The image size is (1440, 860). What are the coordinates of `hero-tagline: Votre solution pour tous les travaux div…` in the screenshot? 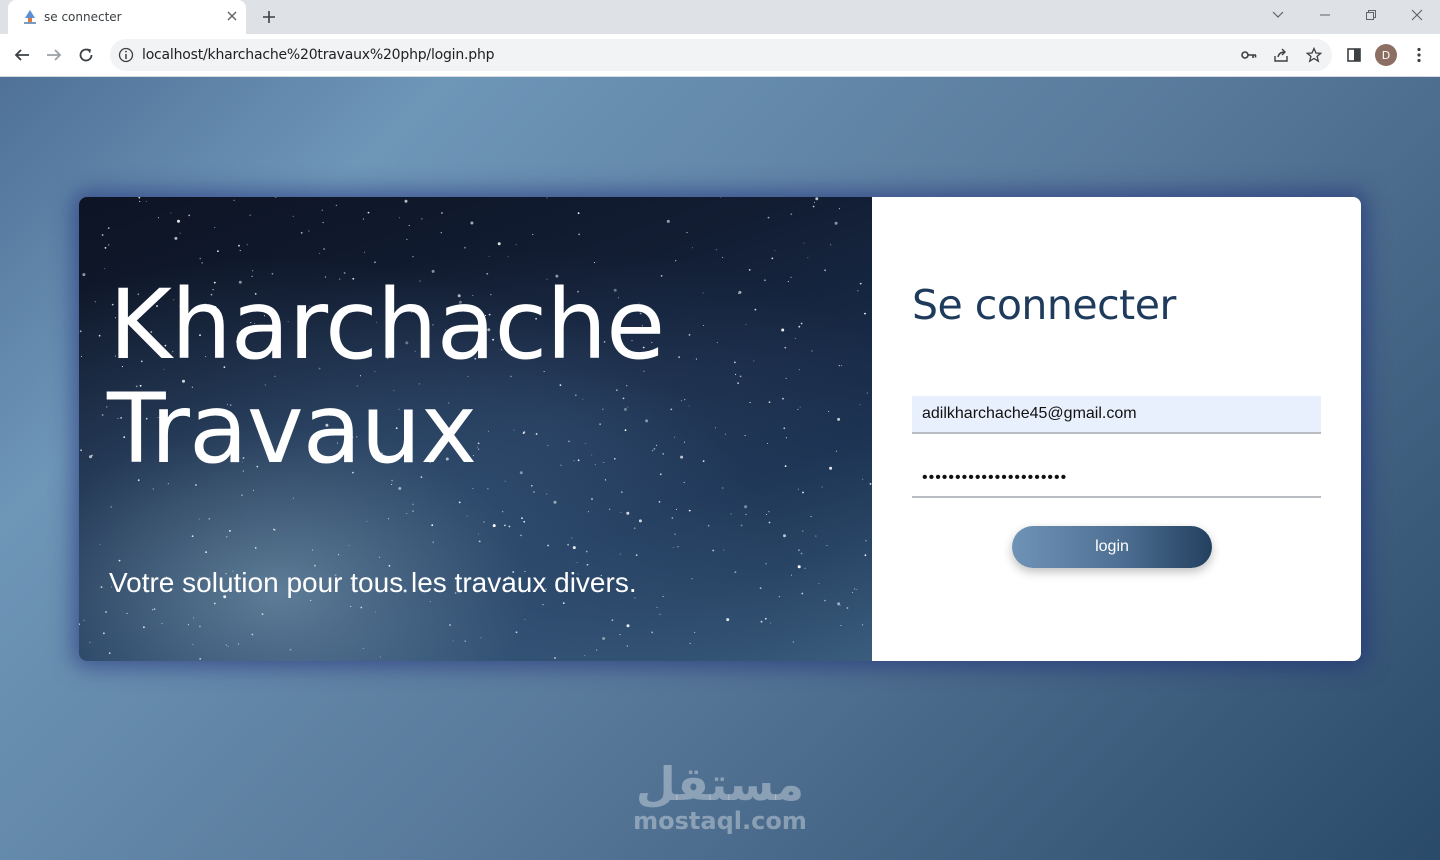 It's located at (373, 582).